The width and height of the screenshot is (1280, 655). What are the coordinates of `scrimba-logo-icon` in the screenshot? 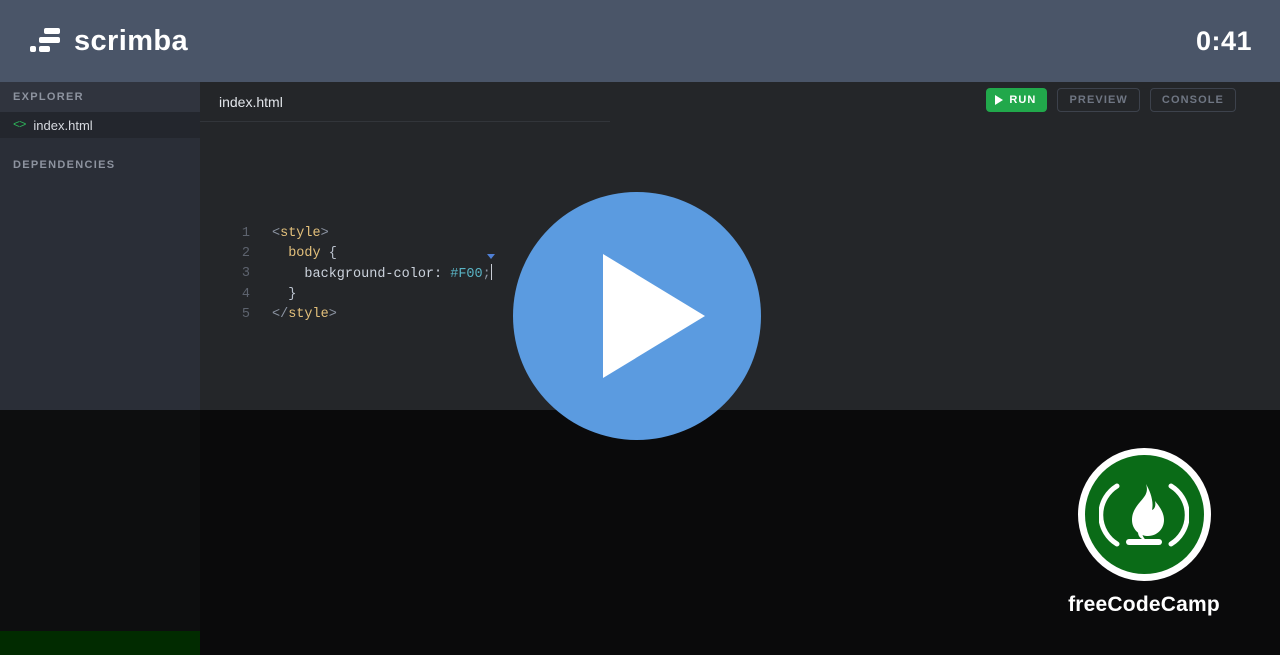 It's located at (45, 41).